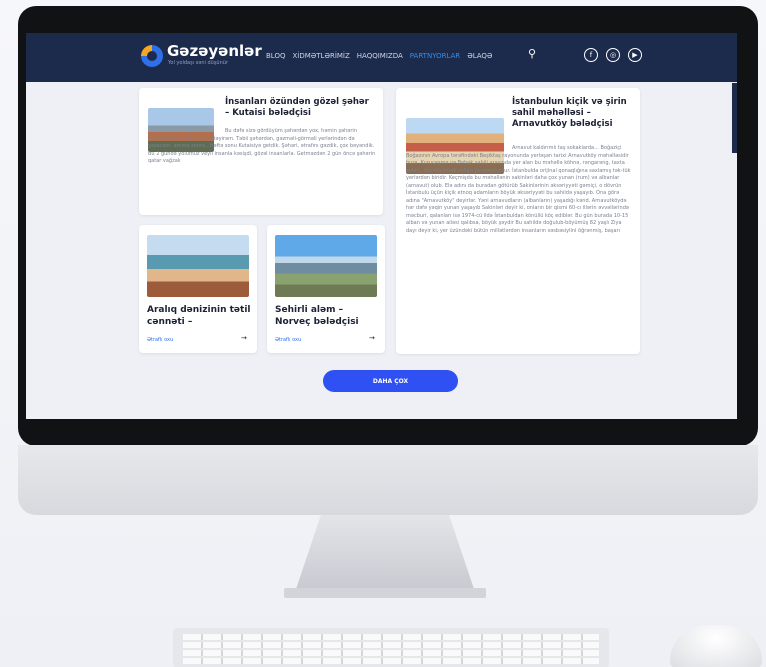 This screenshot has height=667, width=766. Describe the element at coordinates (372, 338) in the screenshot. I see `norway-arrow-icon: →` at that location.